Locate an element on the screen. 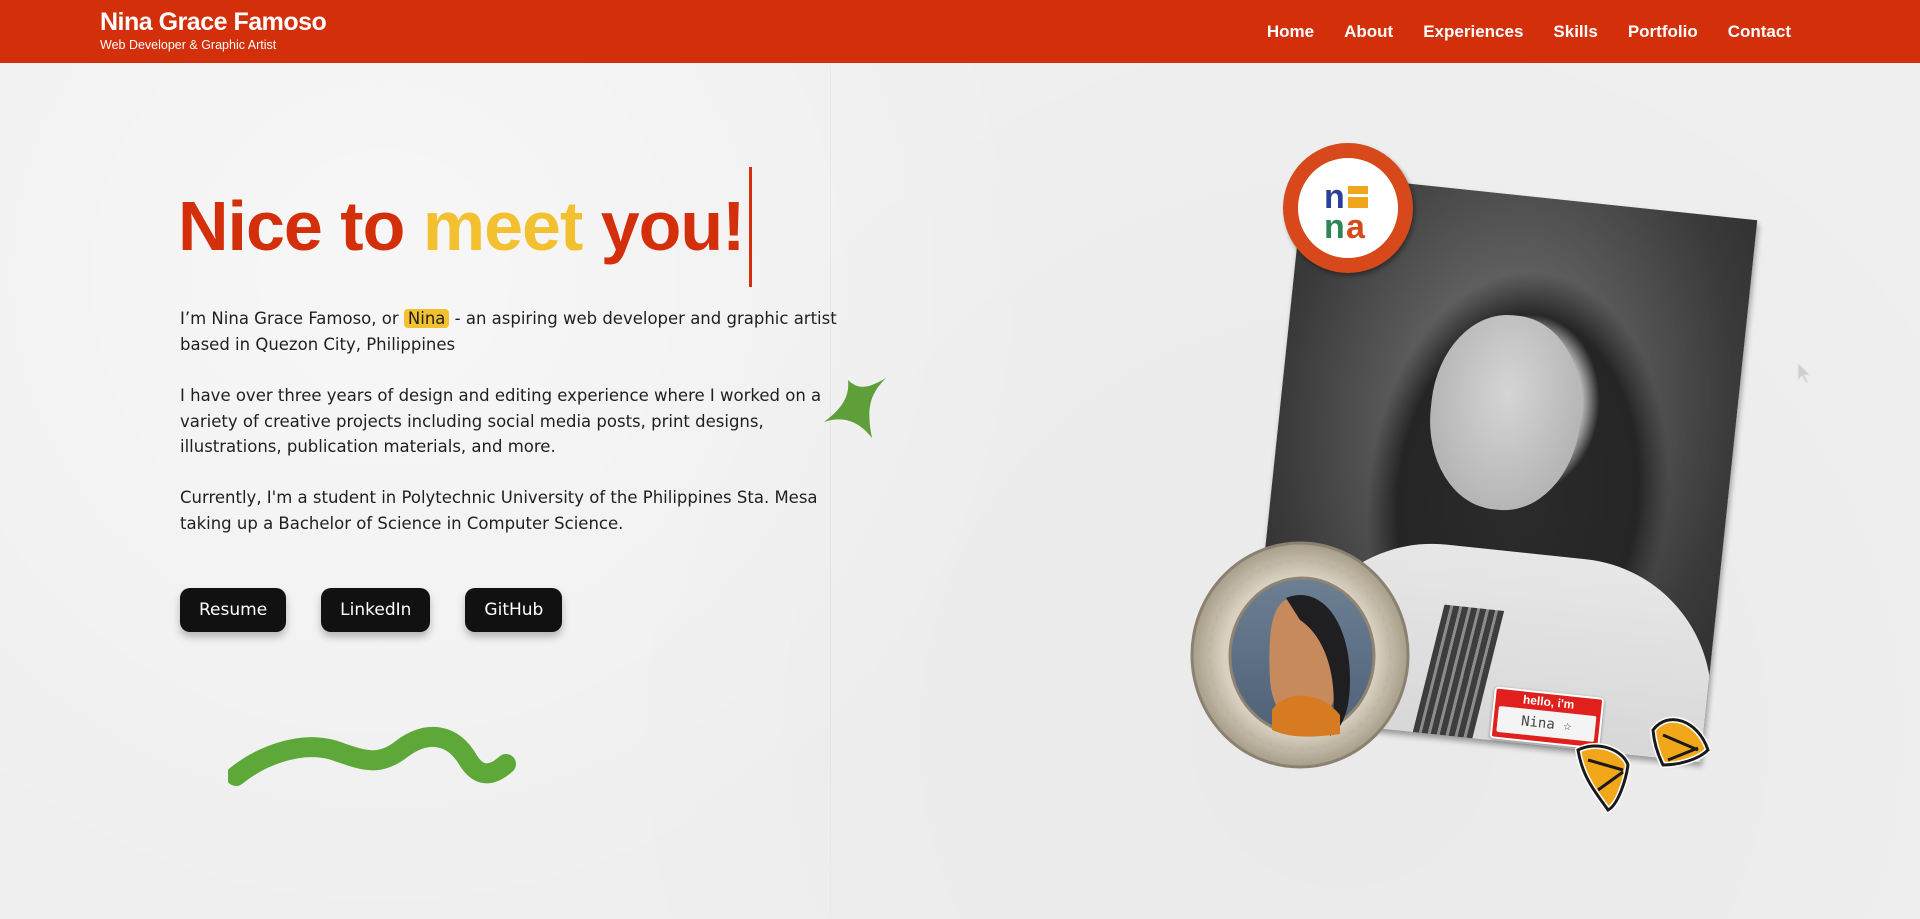 The width and height of the screenshot is (1920, 919). svg-text: n is located at coordinates (1334, 227).